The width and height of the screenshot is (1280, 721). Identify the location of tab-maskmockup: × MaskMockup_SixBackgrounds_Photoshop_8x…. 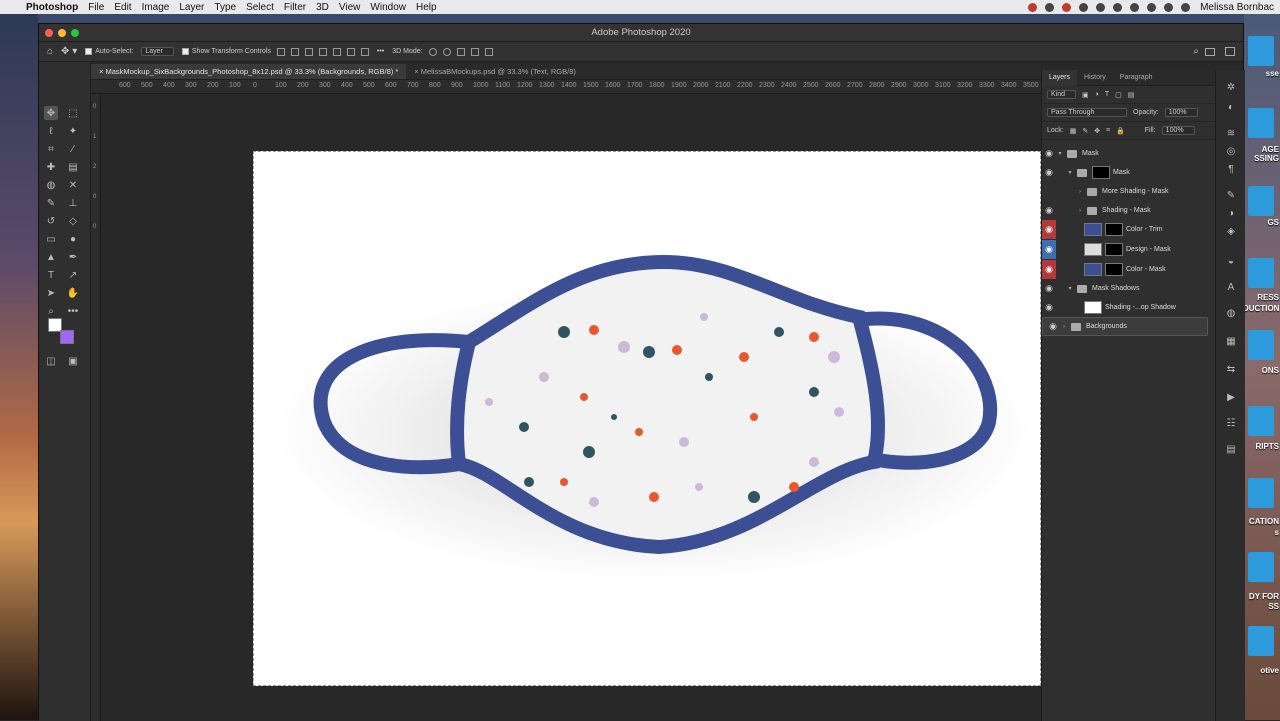
(249, 71).